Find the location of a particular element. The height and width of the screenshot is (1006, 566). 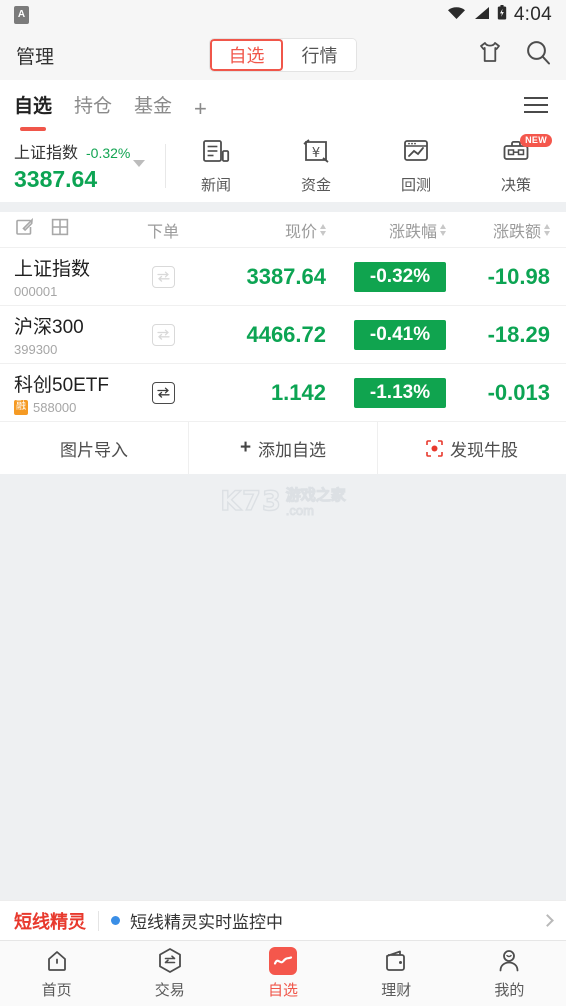

home-icon is located at coordinates (57, 961).